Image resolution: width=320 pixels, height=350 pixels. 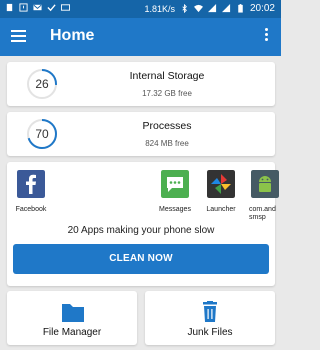 I want to click on more-options-icon, so click(x=267, y=36).